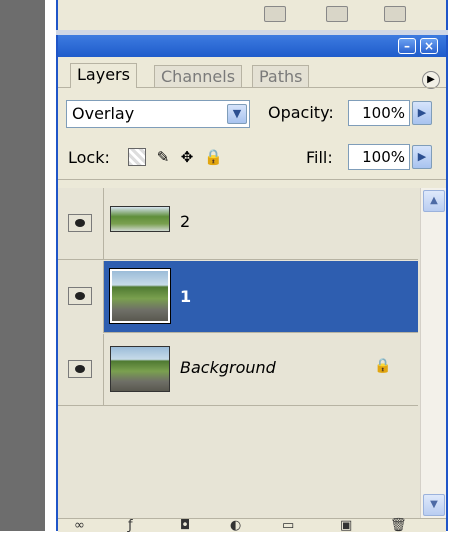 Image resolution: width=476 pixels, height=533 pixels. What do you see at coordinates (252, 115) in the screenshot?
I see `blend-opacity-row: Overlay ▼ Opacity: 100% ▶` at bounding box center [252, 115].